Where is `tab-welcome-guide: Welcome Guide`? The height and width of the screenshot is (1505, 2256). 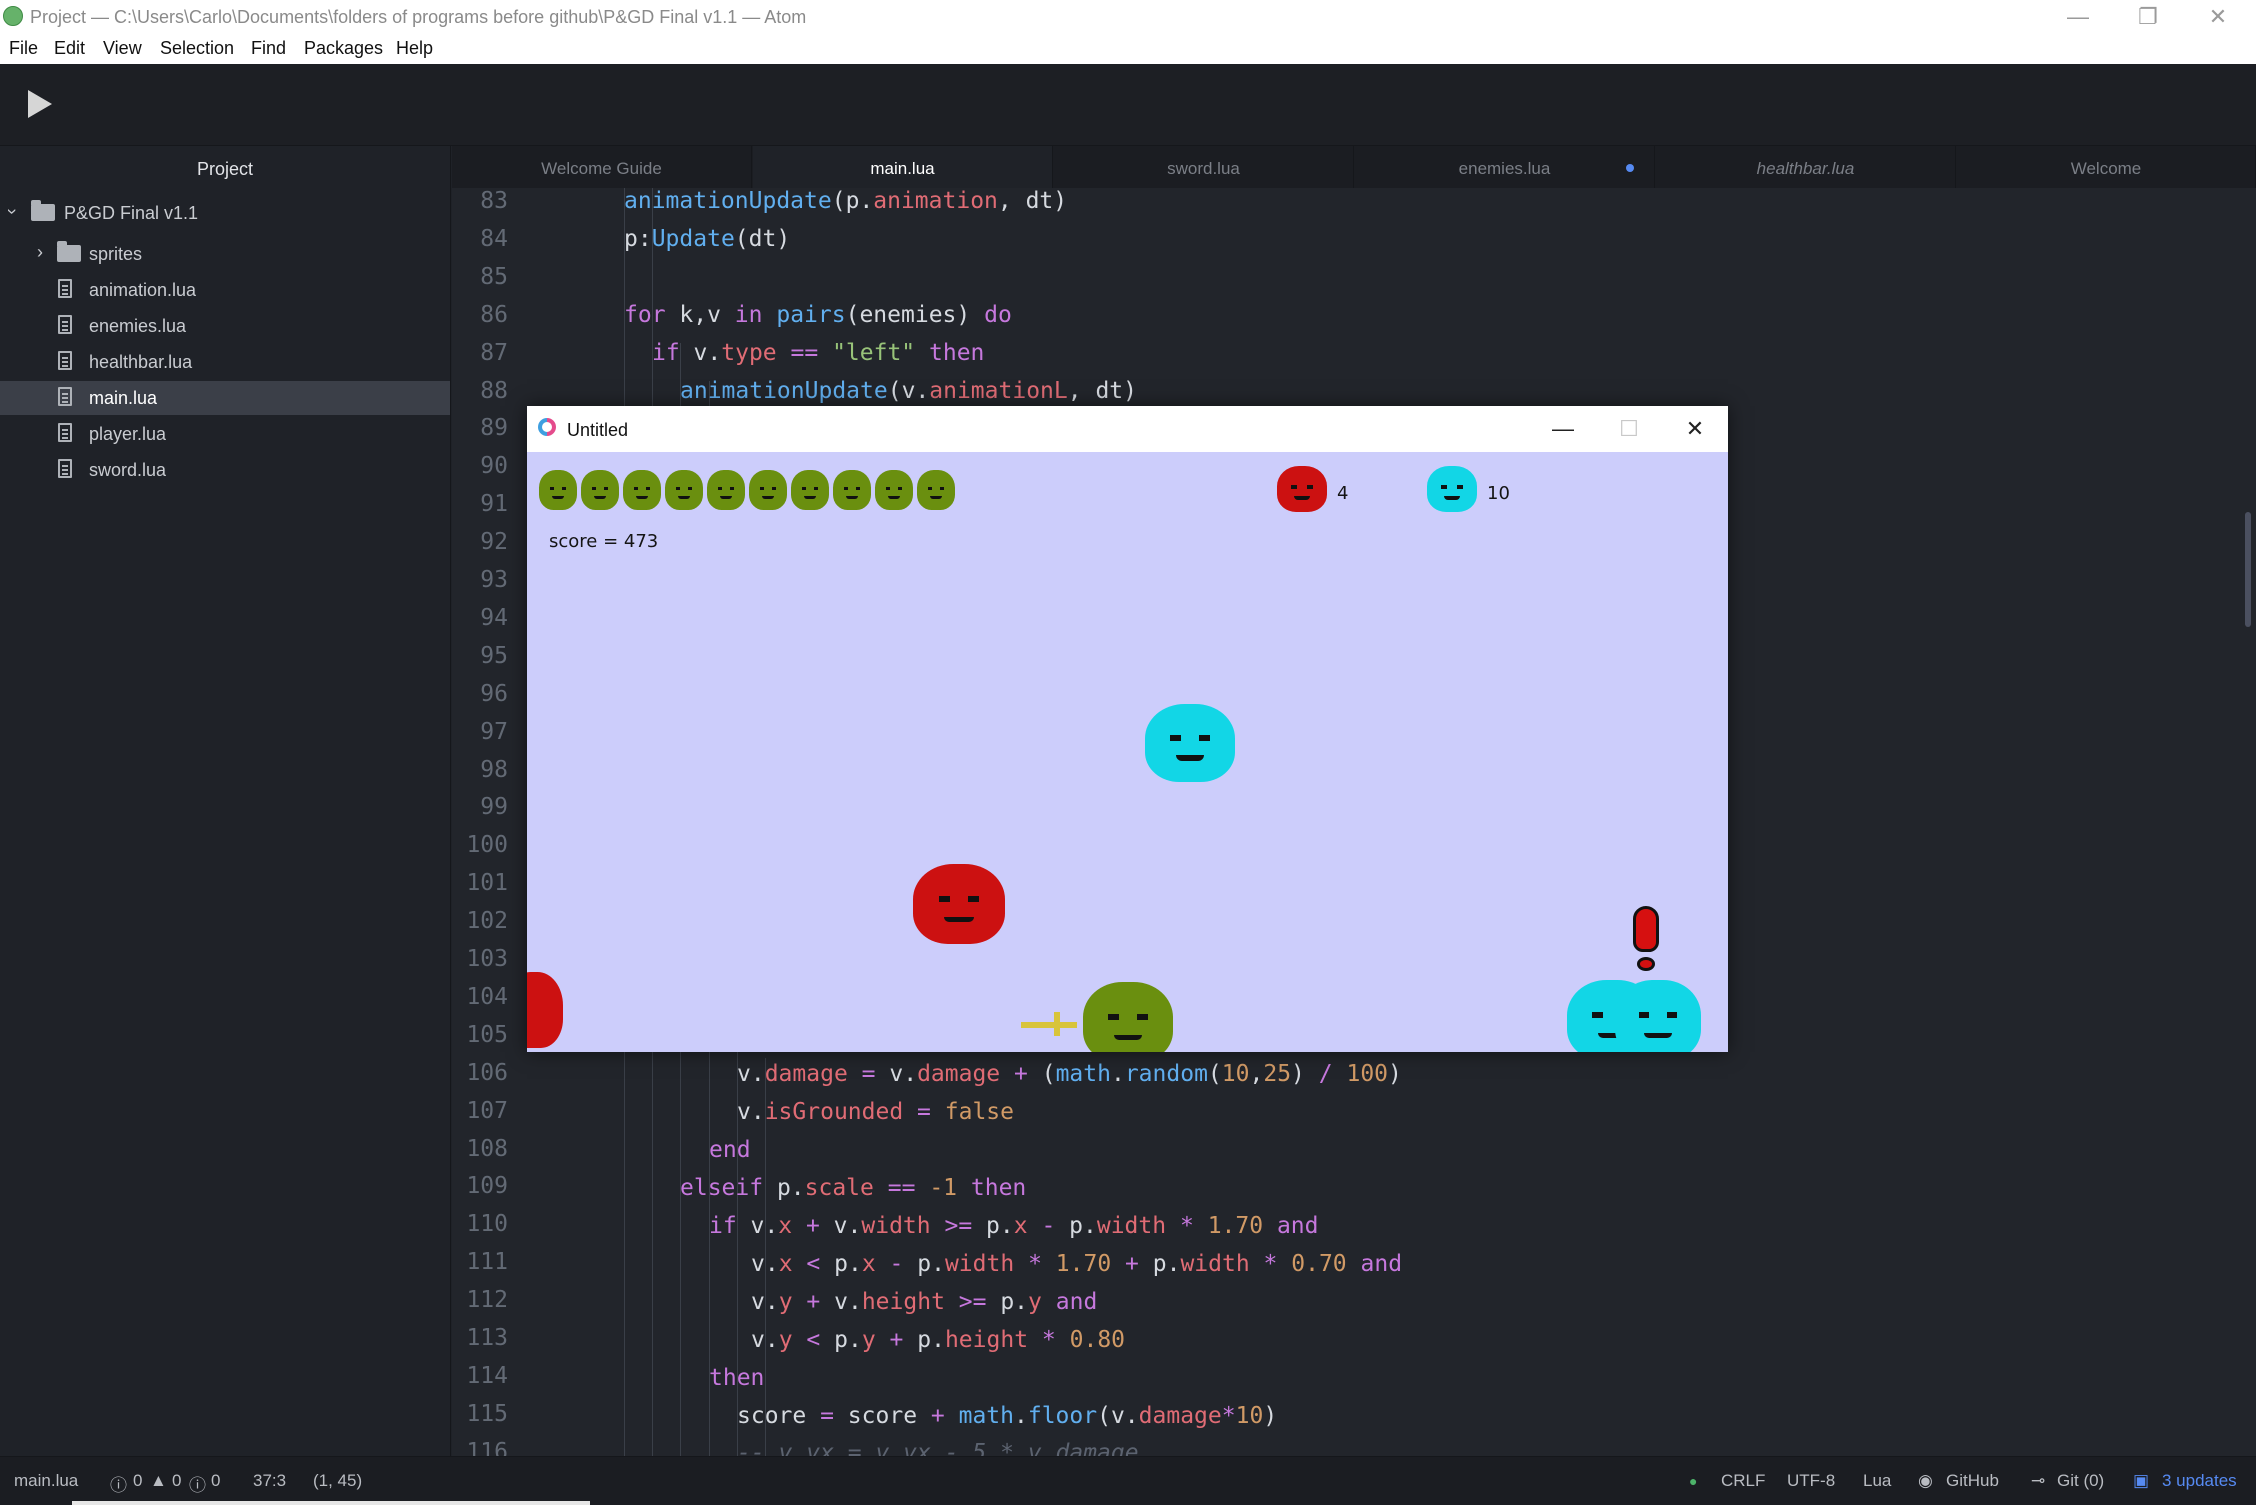 tab-welcome-guide: Welcome Guide is located at coordinates (602, 167).